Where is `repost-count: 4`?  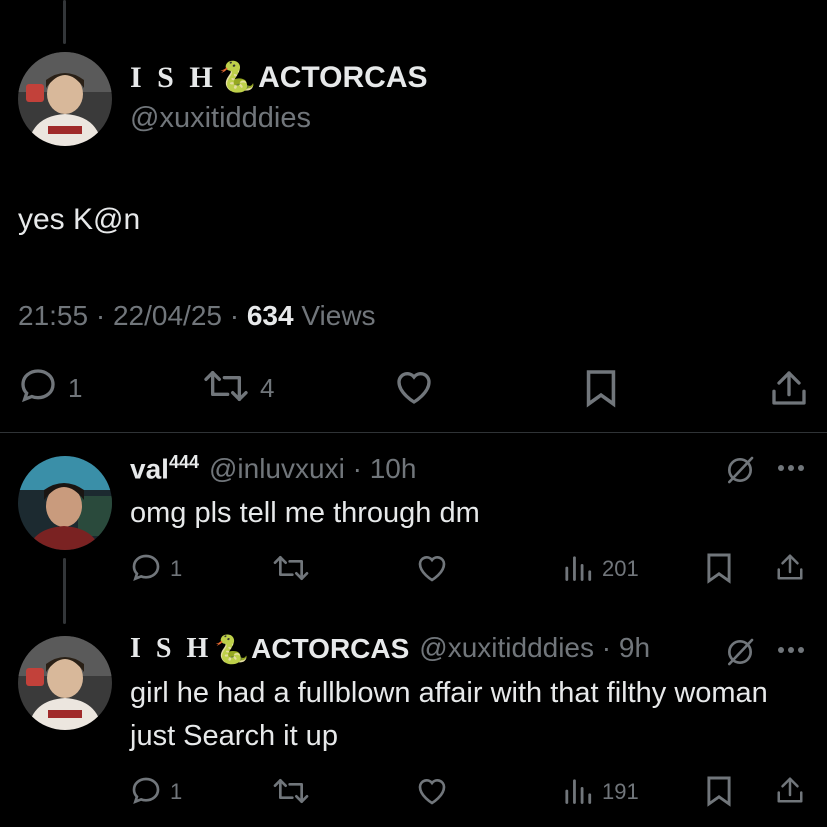
repost-count: 4 is located at coordinates (267, 388).